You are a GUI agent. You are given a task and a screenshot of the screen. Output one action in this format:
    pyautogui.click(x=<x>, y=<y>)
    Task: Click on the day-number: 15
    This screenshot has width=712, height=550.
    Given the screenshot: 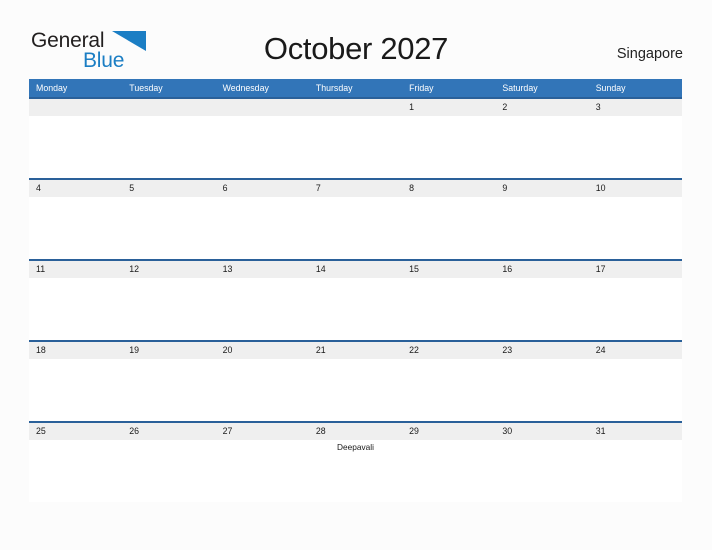 What is the action you would take?
    pyautogui.click(x=448, y=269)
    